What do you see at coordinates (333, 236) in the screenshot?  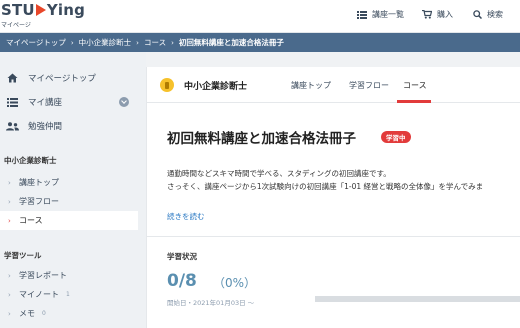 I see `divider` at bounding box center [333, 236].